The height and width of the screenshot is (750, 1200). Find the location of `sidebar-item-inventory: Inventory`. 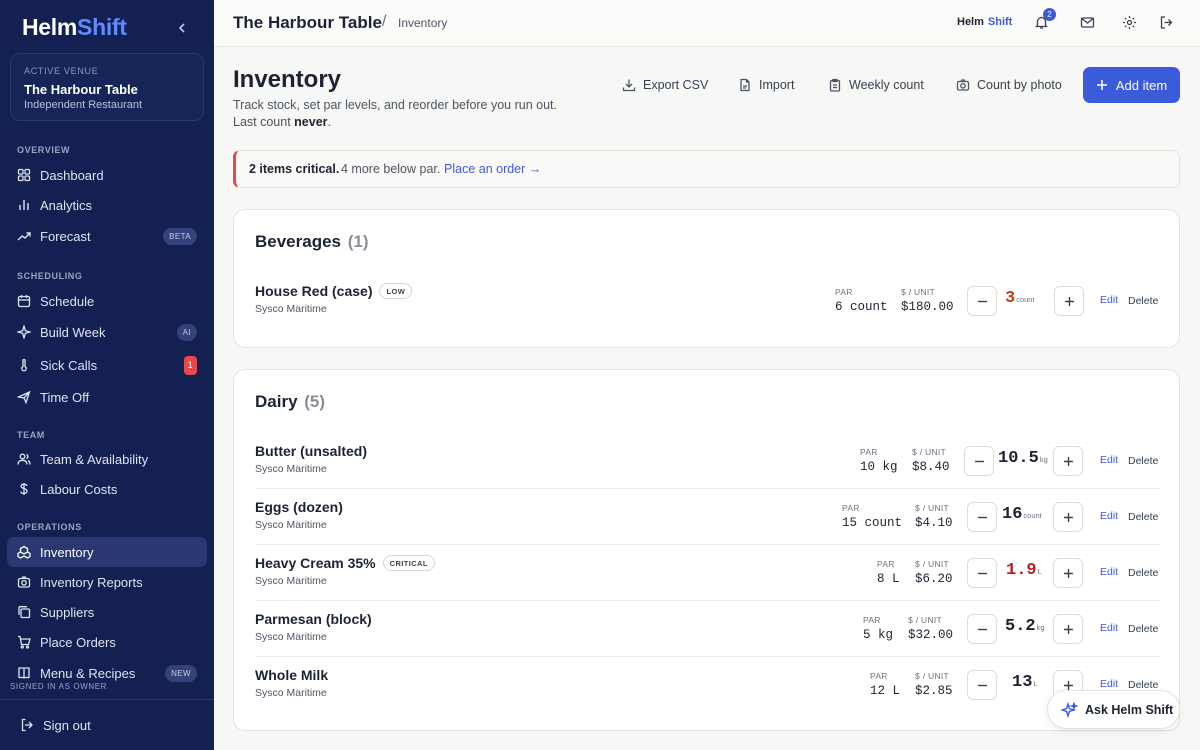

sidebar-item-inventory: Inventory is located at coordinates (107, 552).